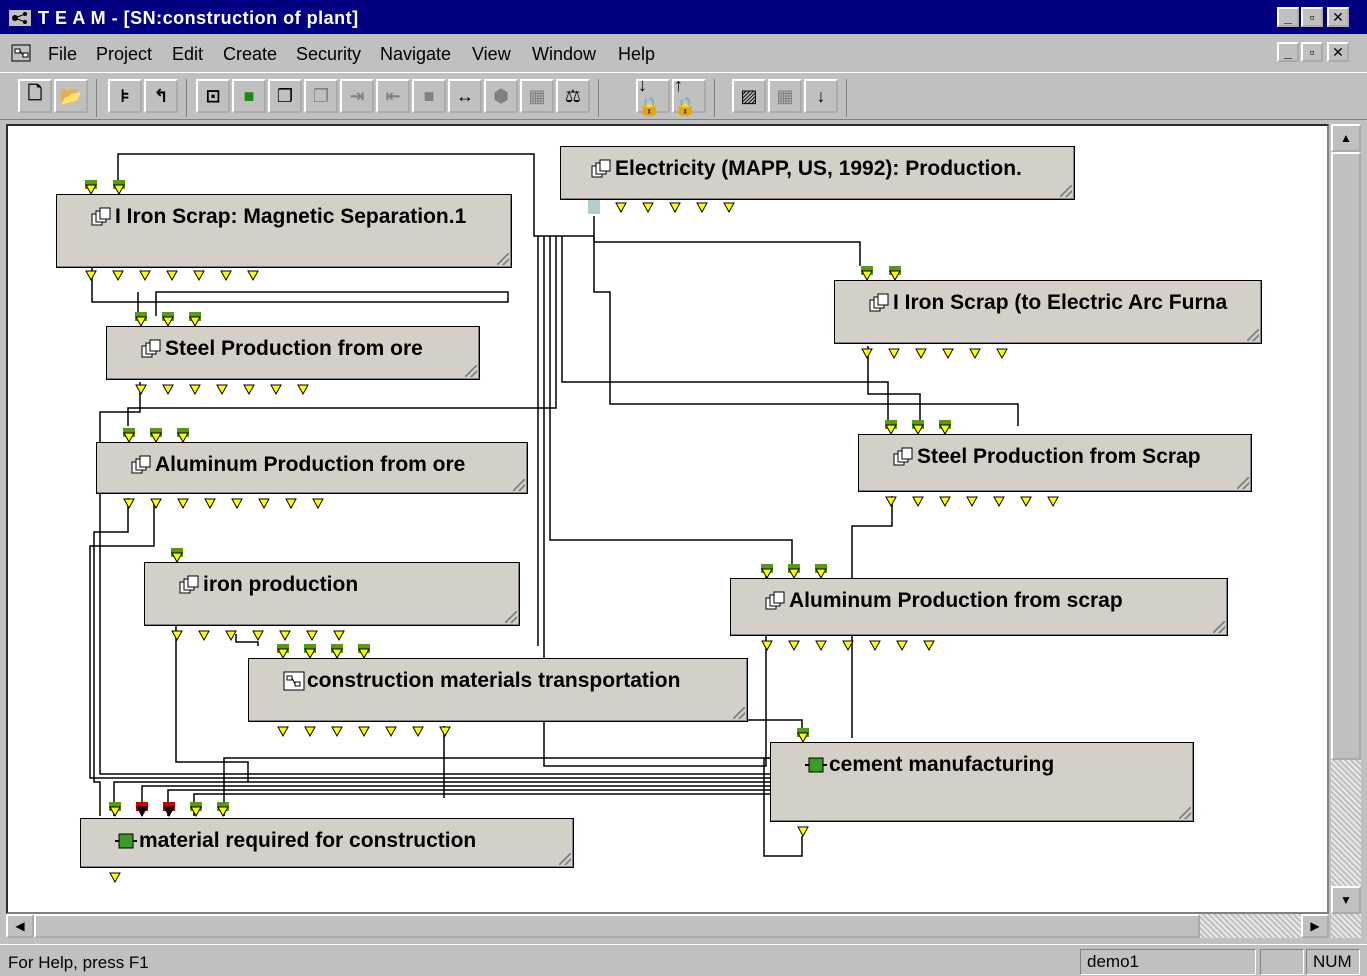 Image resolution: width=1367 pixels, height=976 pixels. I want to click on node-iron-production: iron production, so click(332, 594).